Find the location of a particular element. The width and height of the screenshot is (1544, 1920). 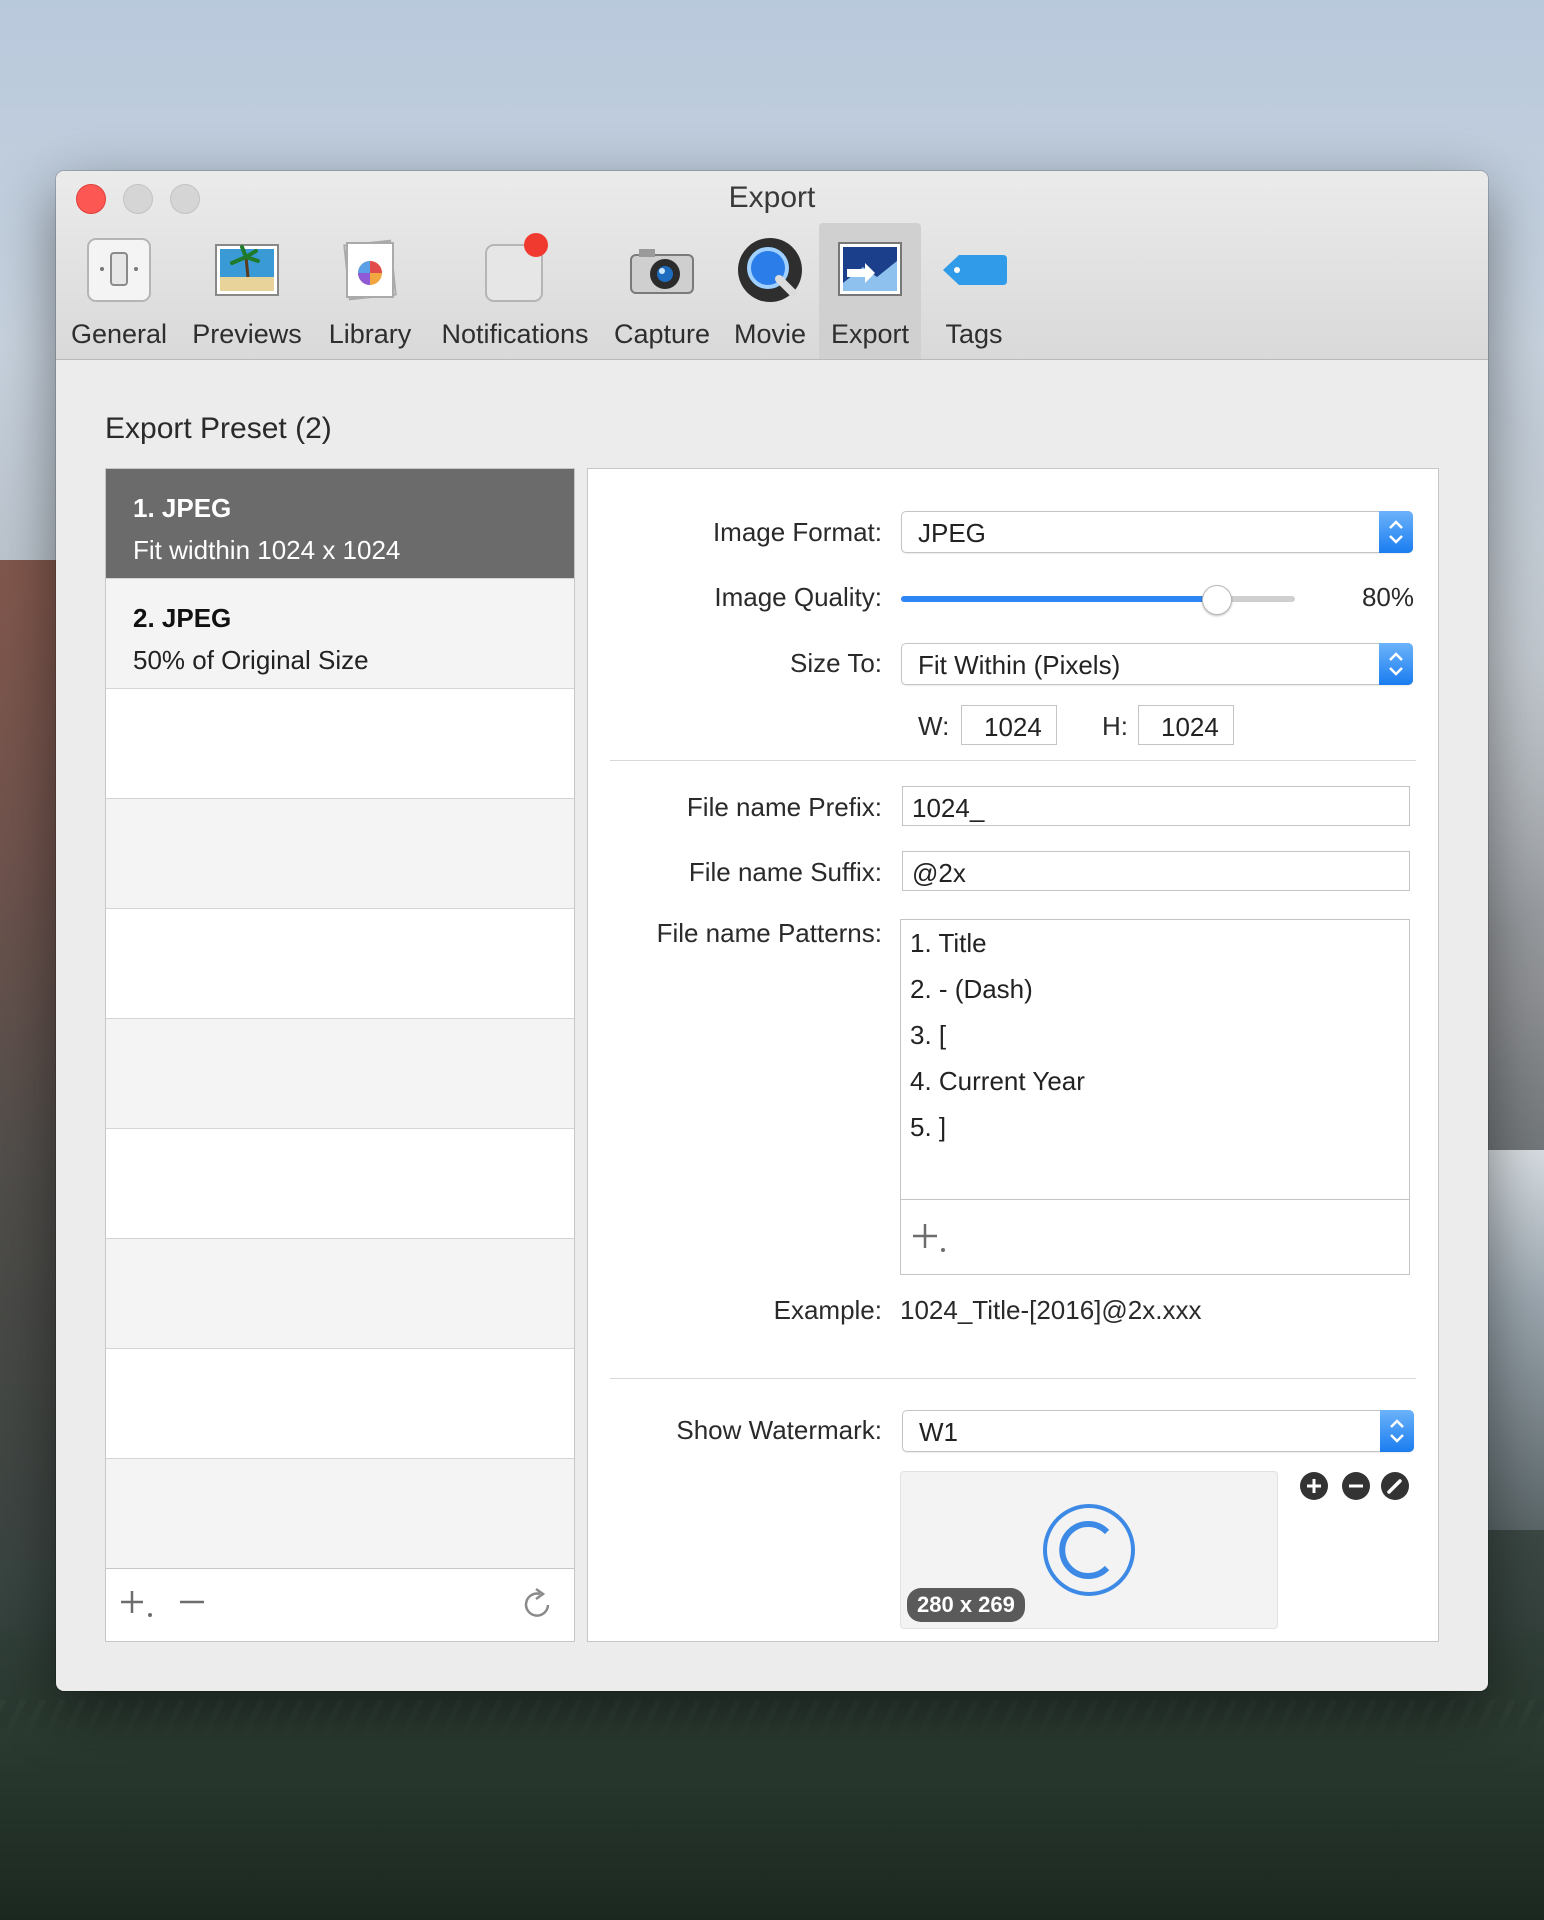

toolbar-label: Movie is located at coordinates (770, 334).